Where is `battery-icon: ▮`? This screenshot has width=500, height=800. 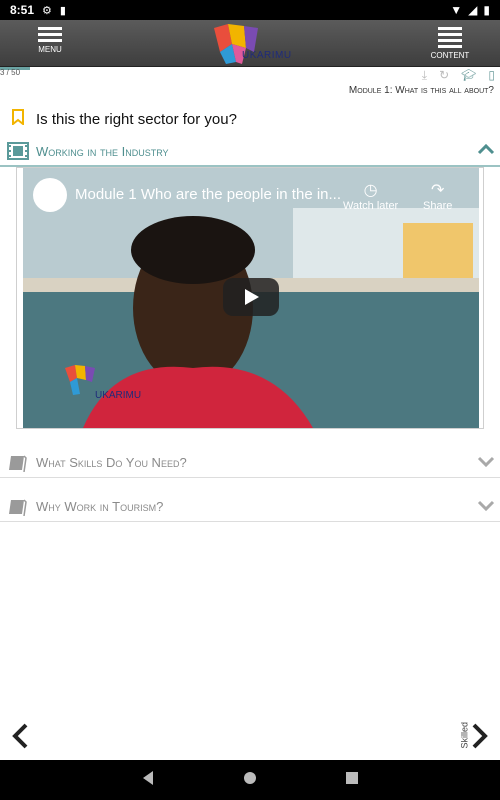 battery-icon: ▮ is located at coordinates (486, 10).